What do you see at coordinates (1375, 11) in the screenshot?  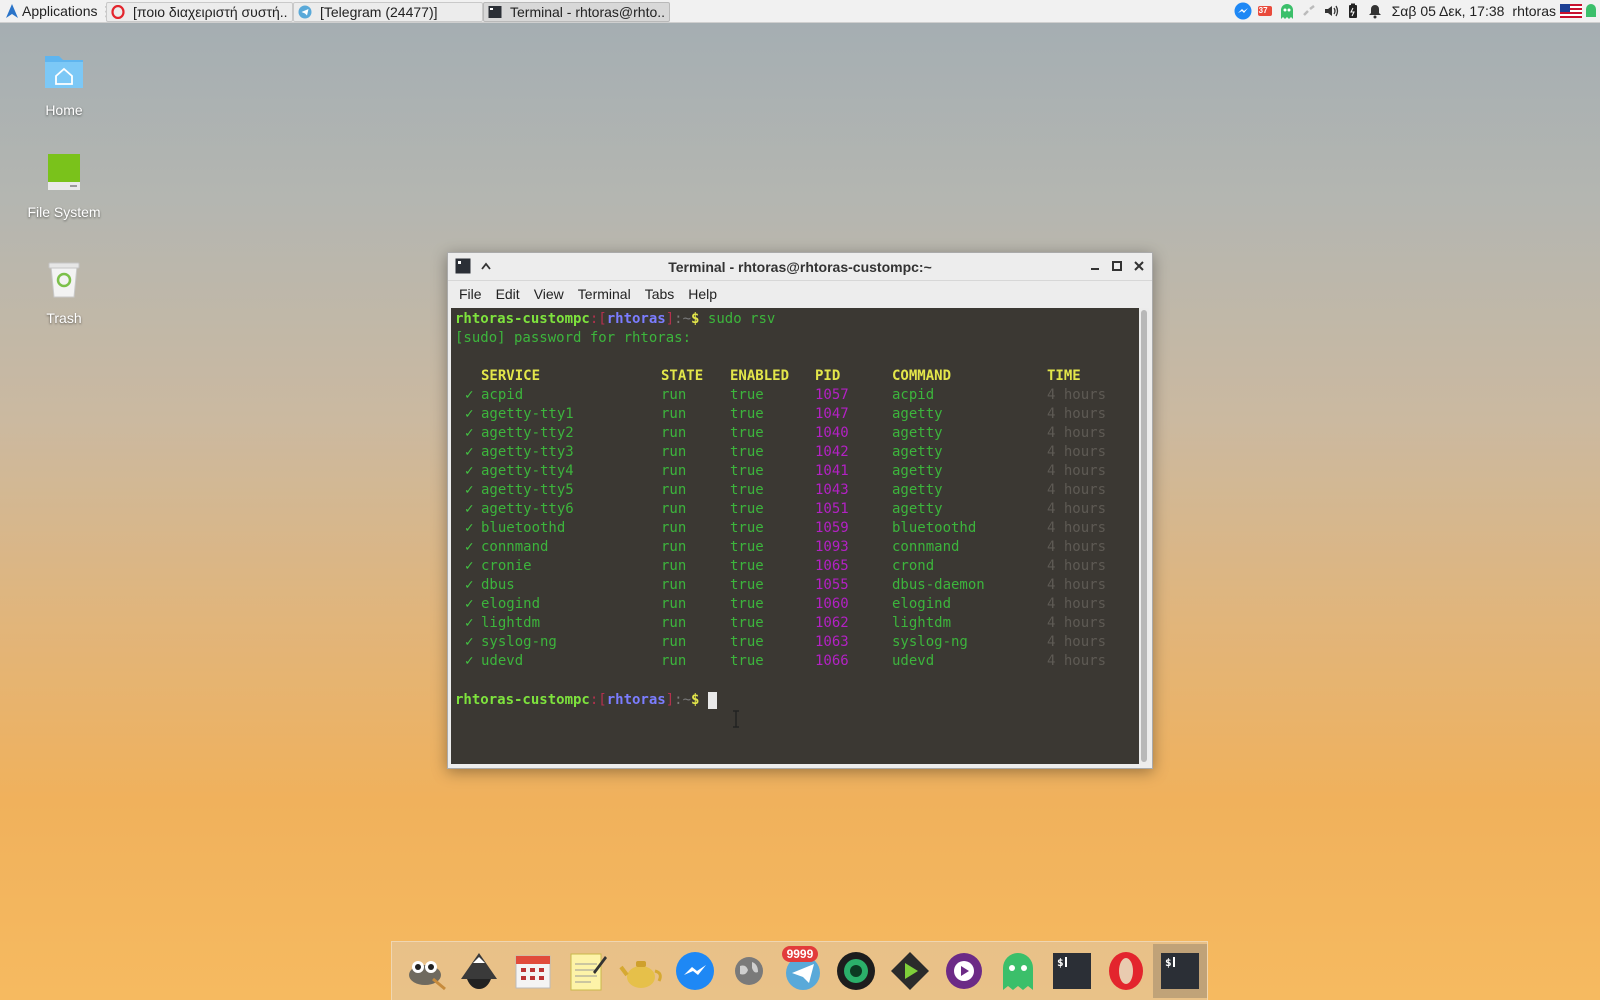 I see `notification-bell-icon` at bounding box center [1375, 11].